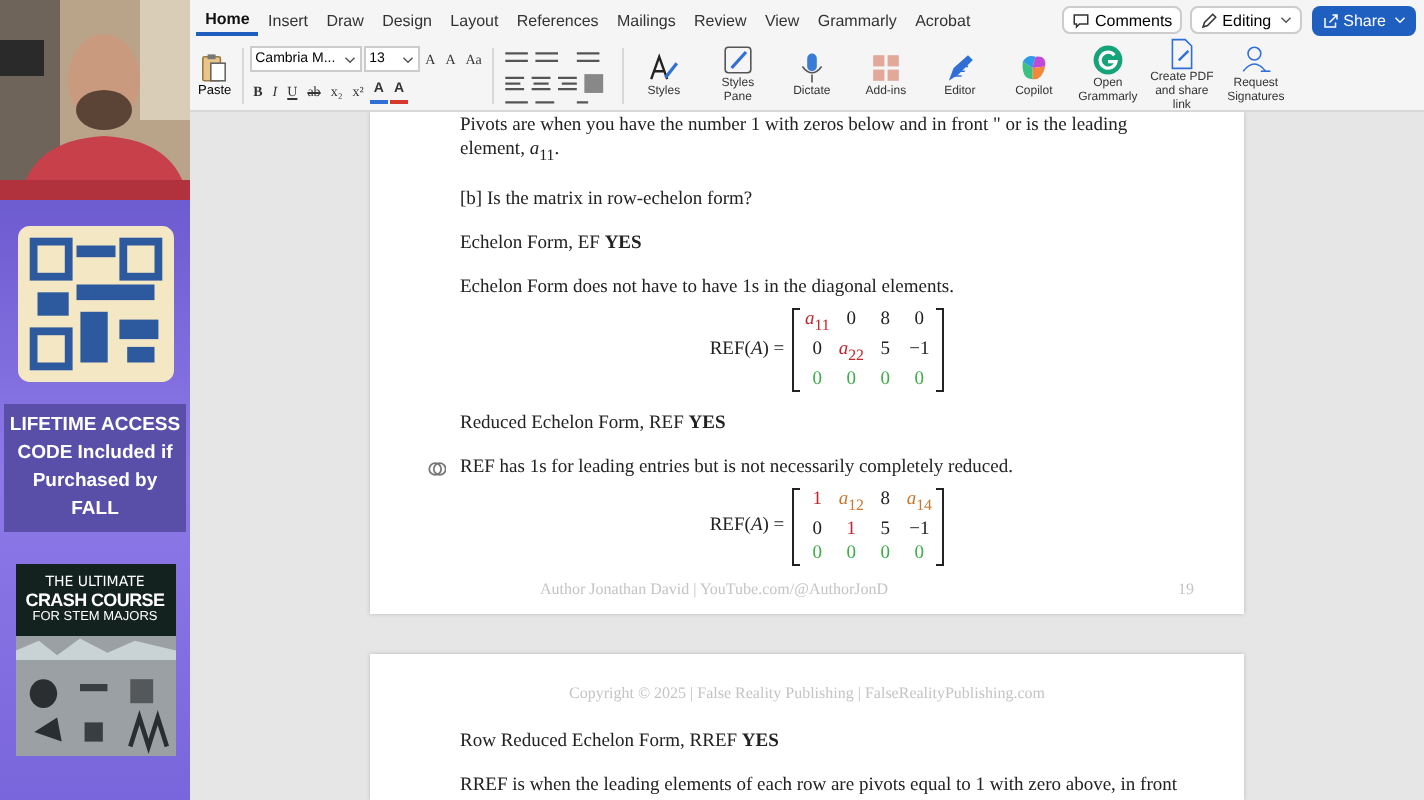 The width and height of the screenshot is (1424, 800). Describe the element at coordinates (95, 600) in the screenshot. I see `book-title: CRASH COURSE` at that location.